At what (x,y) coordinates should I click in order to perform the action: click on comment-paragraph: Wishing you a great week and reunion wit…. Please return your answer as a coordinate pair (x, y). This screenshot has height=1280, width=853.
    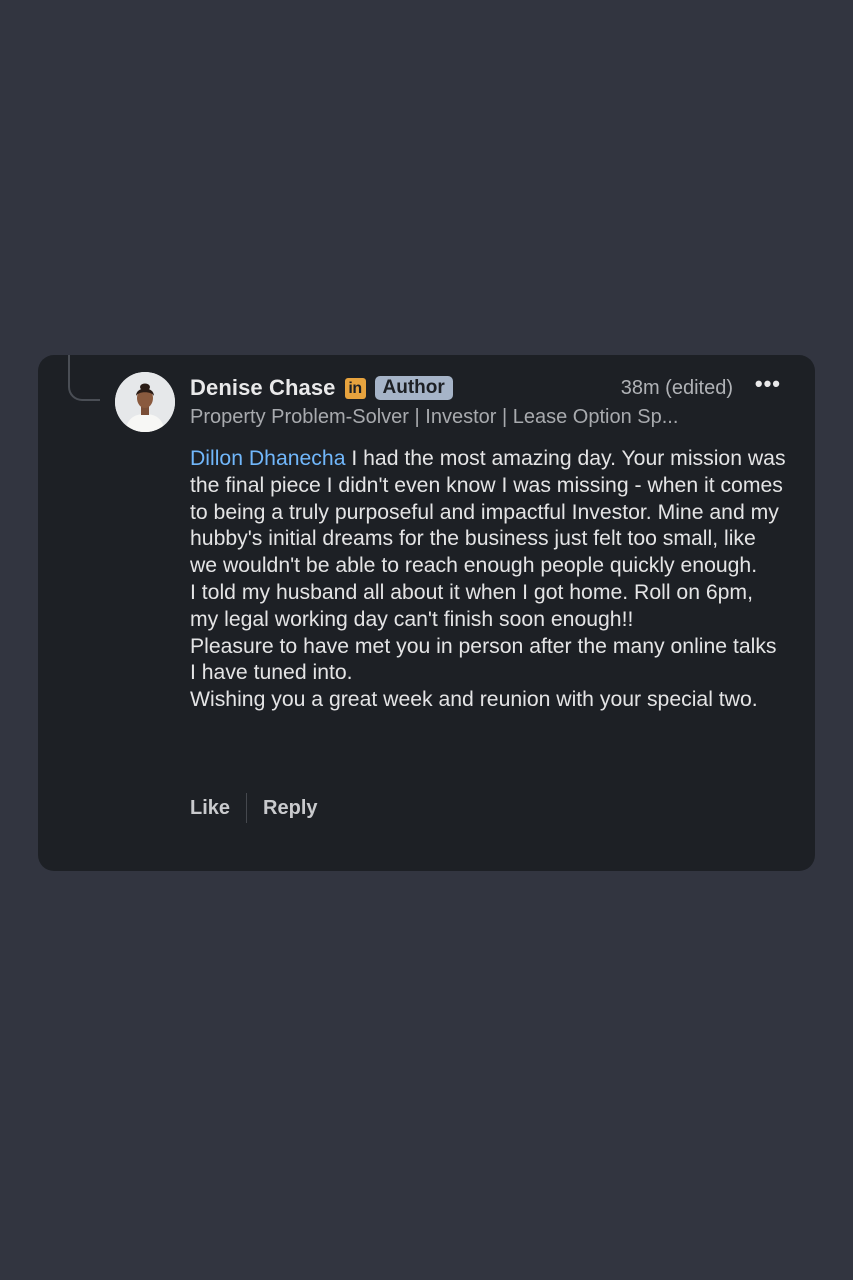
    Looking at the image, I should click on (474, 700).